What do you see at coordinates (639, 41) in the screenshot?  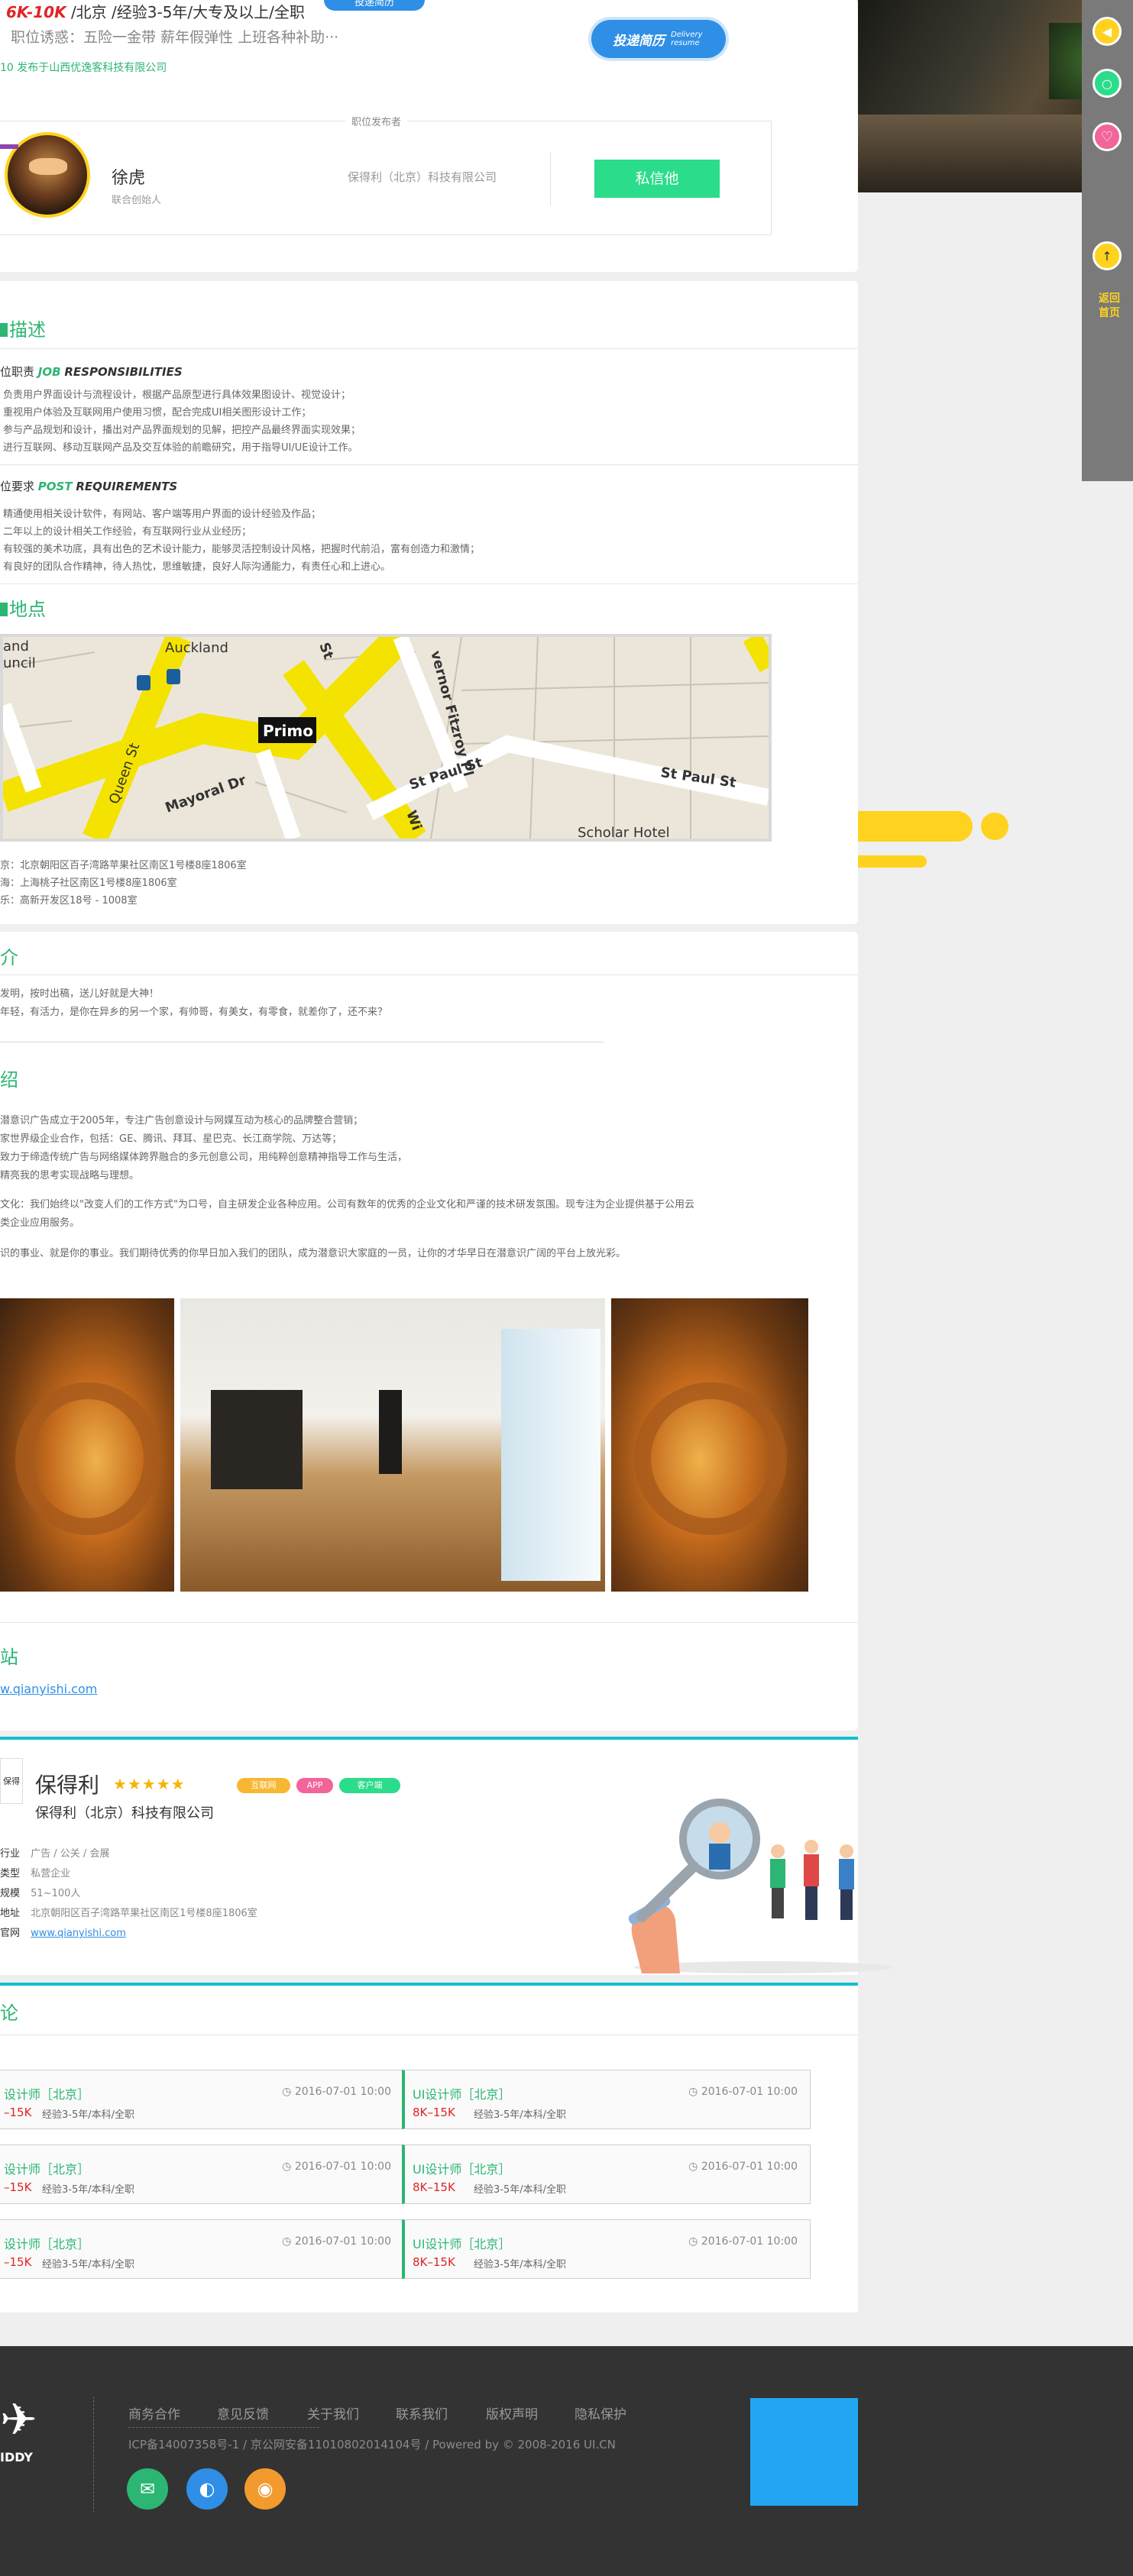 I see `apply-button-label: 投递简历` at bounding box center [639, 41].